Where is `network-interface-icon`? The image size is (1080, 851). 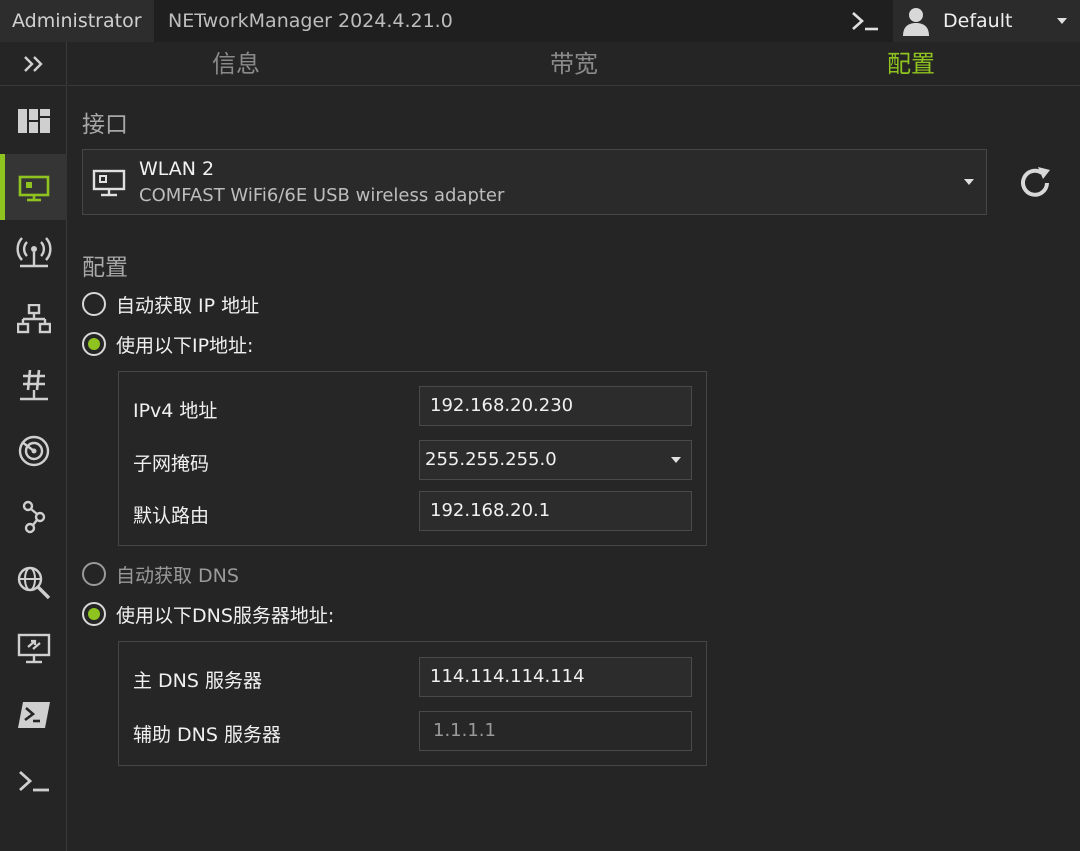
network-interface-icon is located at coordinates (33, 188).